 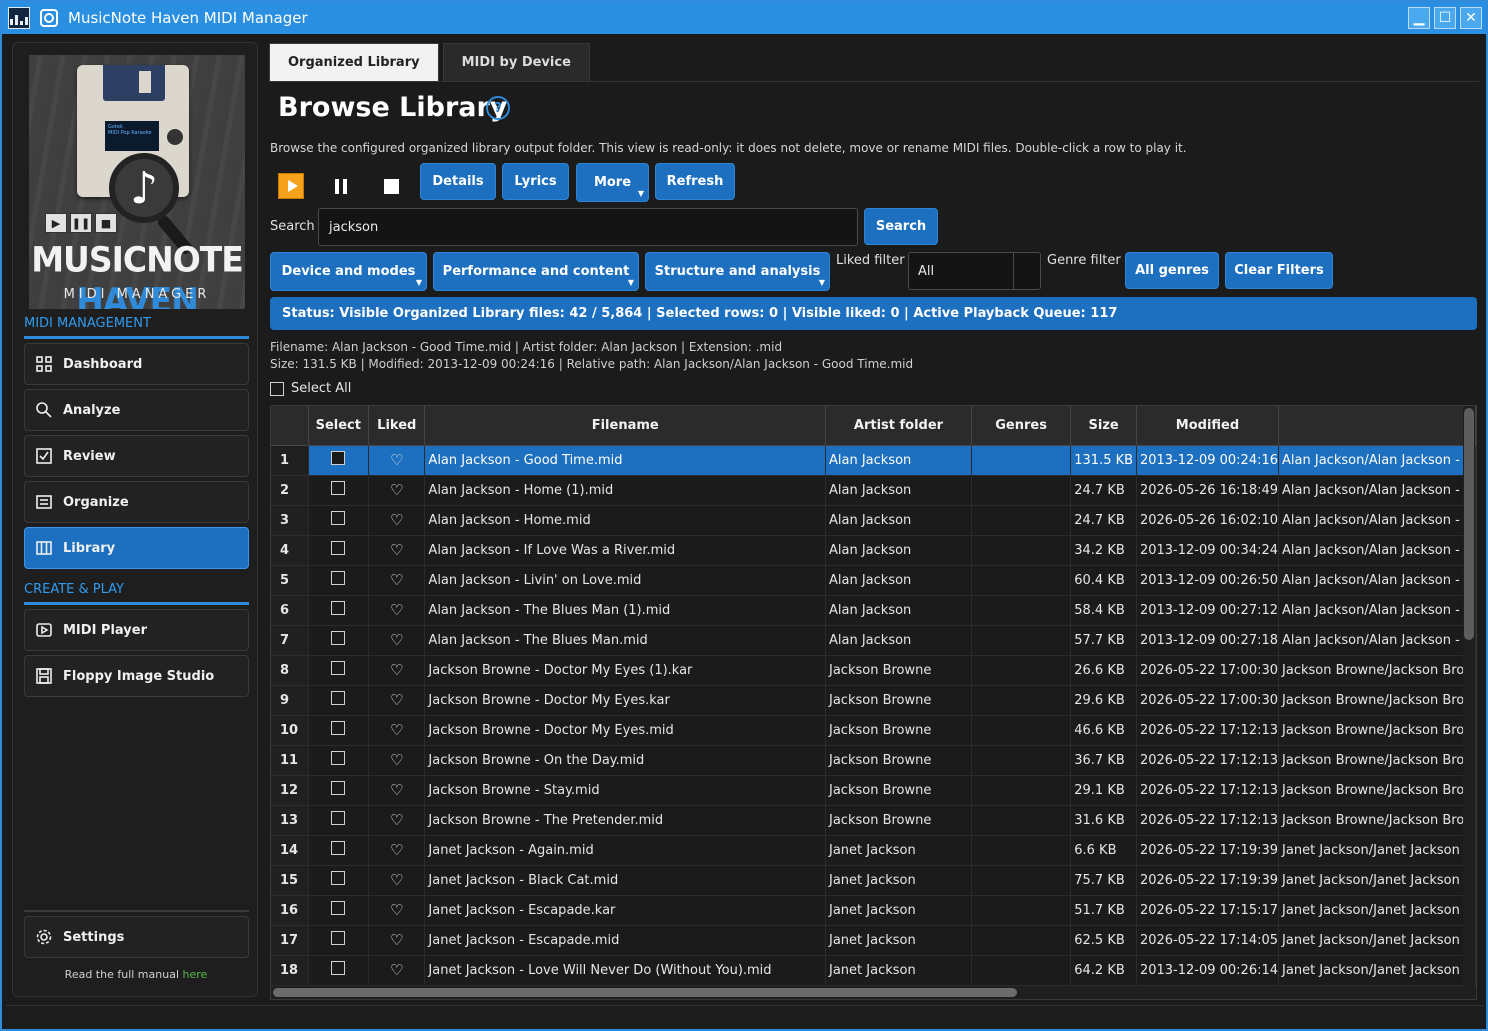 I want to click on nav-settings: Settings, so click(x=136, y=937).